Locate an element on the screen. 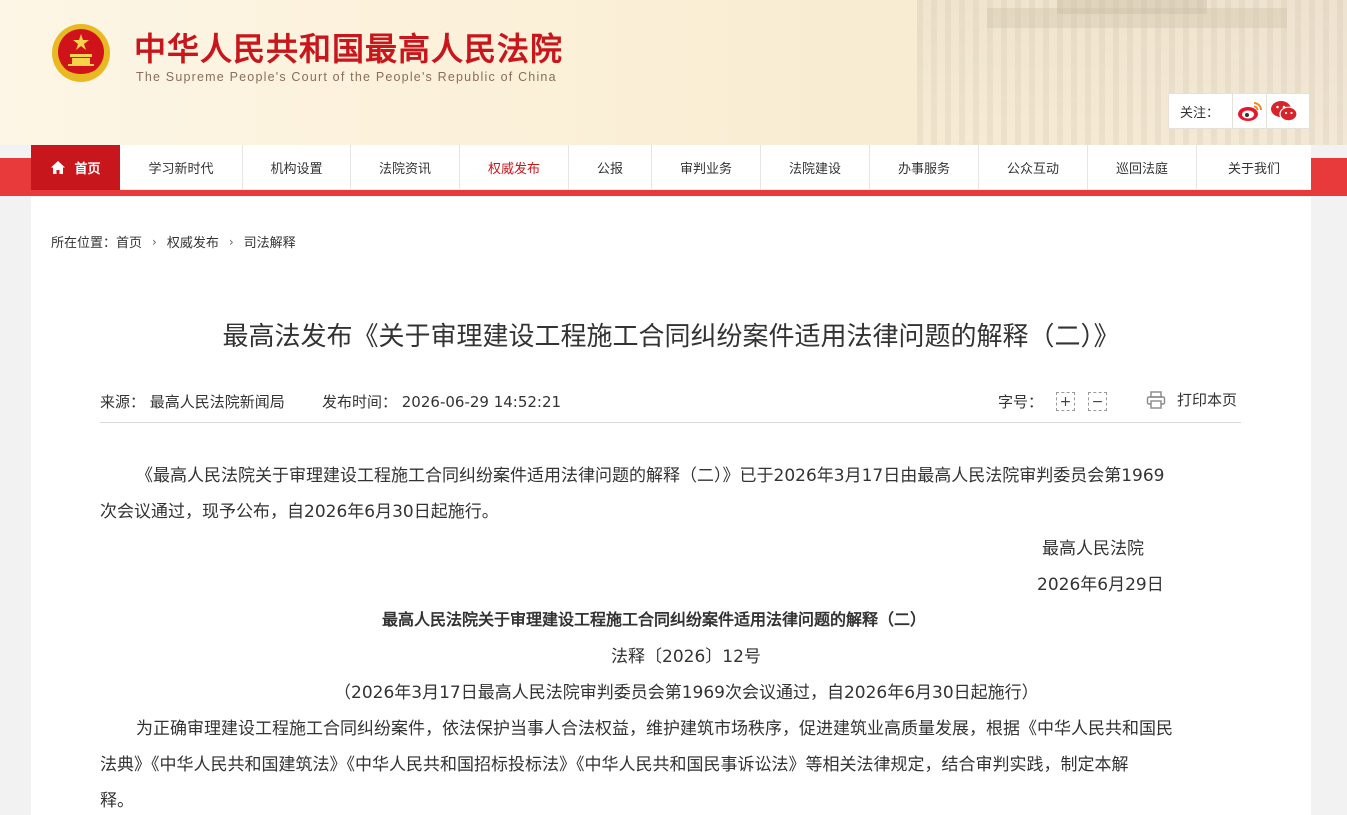  nav-item-services: 办事服务 is located at coordinates (924, 167).